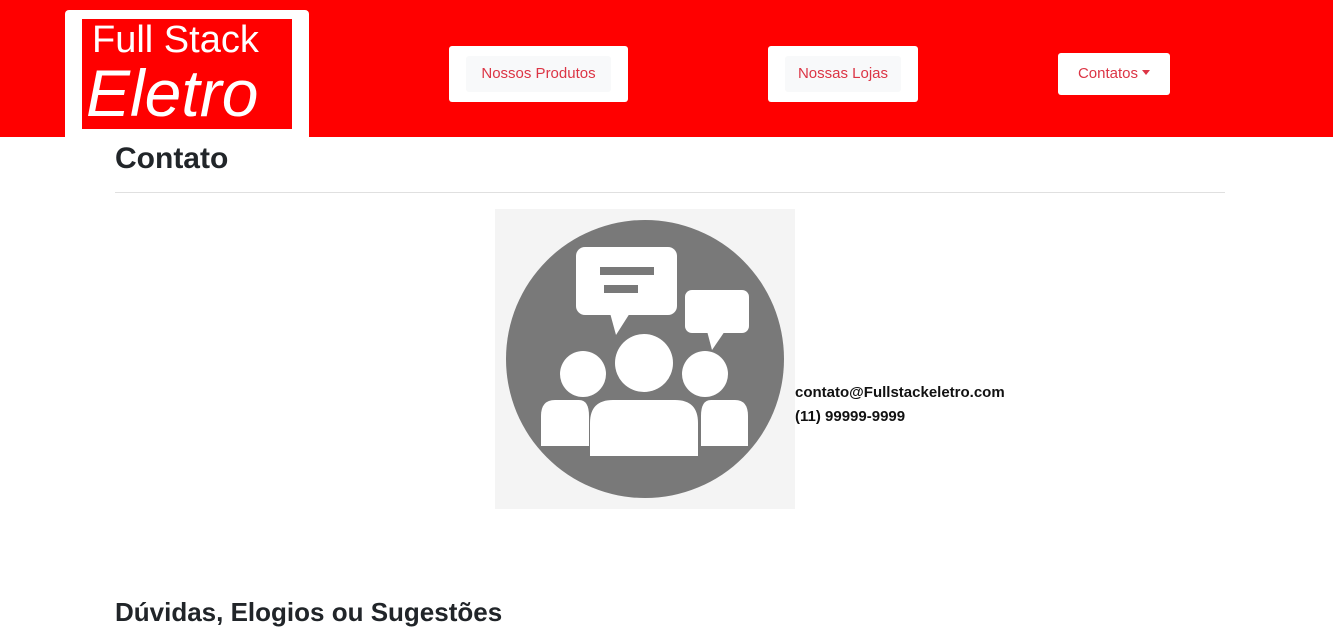  What do you see at coordinates (1108, 73) in the screenshot?
I see `nav-contacts-label: Contatos` at bounding box center [1108, 73].